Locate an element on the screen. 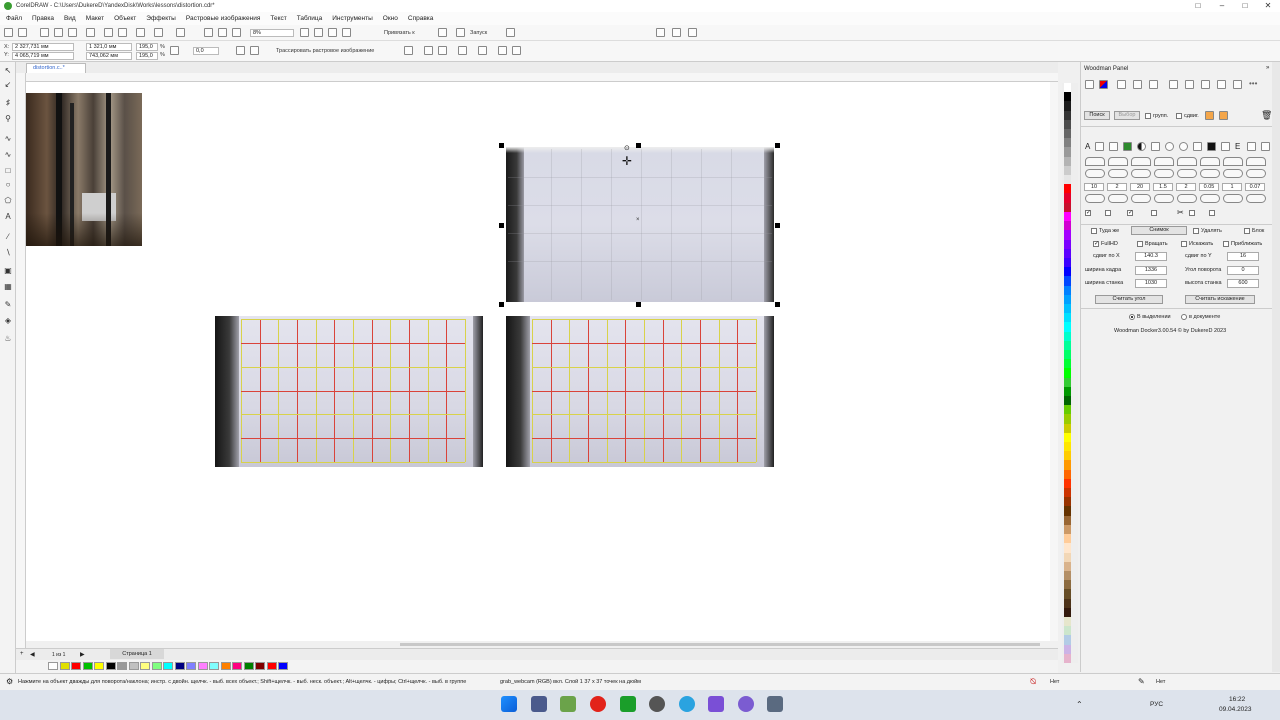  text-a-icon: A is located at coordinates (1087, 146).